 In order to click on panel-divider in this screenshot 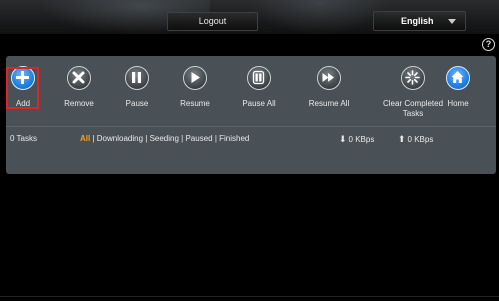, I will do `click(251, 126)`.